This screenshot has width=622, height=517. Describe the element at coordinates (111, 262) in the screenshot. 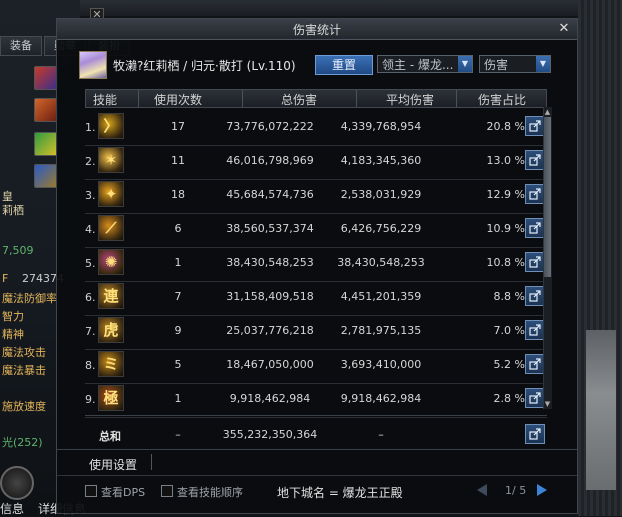

I see `skill-icon: ✺` at that location.